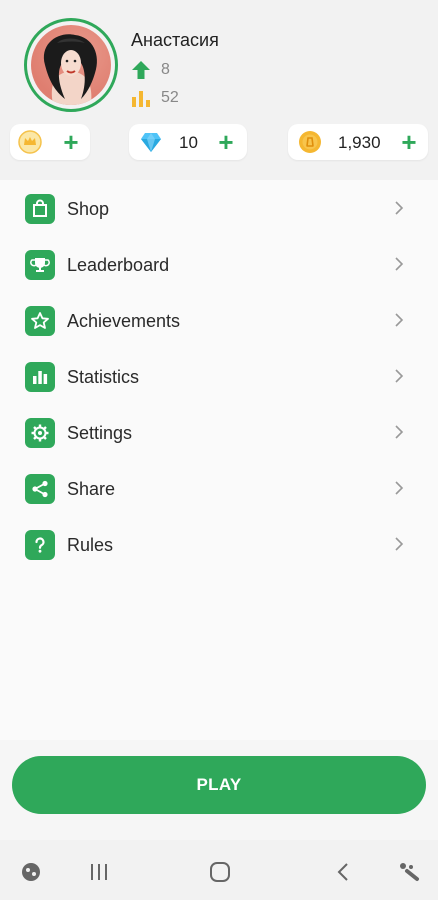 This screenshot has width=438, height=900. I want to click on arrow-up-icon, so click(141, 70).